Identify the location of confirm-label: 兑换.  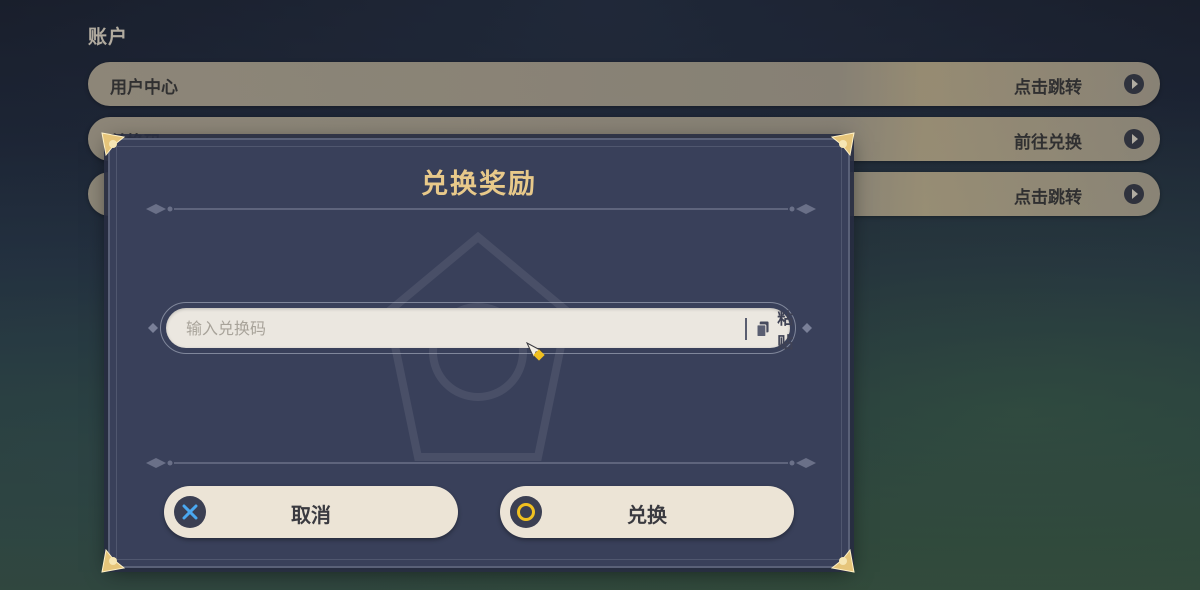
(647, 515).